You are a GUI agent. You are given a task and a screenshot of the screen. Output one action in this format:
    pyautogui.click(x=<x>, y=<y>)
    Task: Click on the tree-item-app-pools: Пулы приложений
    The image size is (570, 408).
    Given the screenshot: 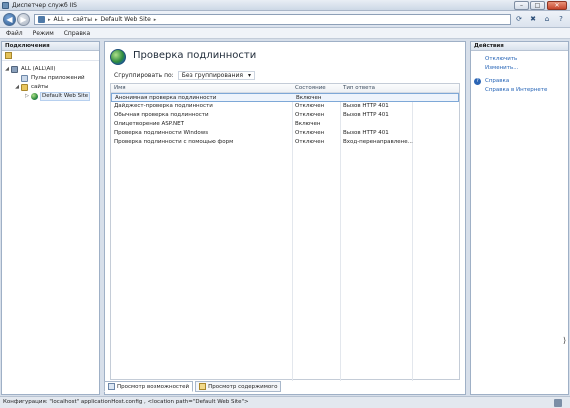 What is the action you would take?
    pyautogui.click(x=50, y=78)
    